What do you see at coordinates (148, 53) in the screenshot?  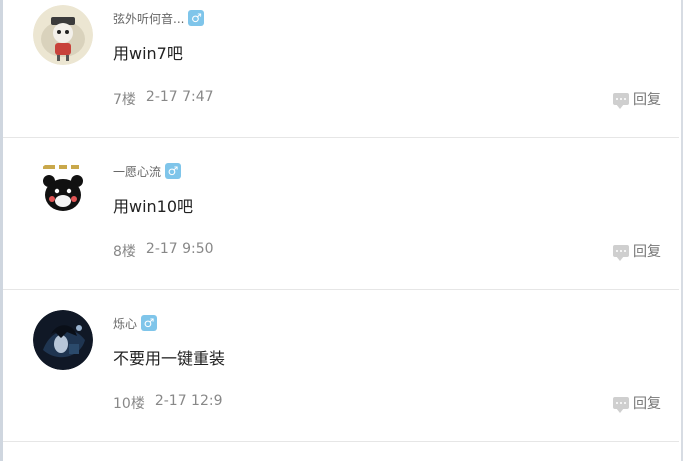 I see `reply-content: 用win7吧` at bounding box center [148, 53].